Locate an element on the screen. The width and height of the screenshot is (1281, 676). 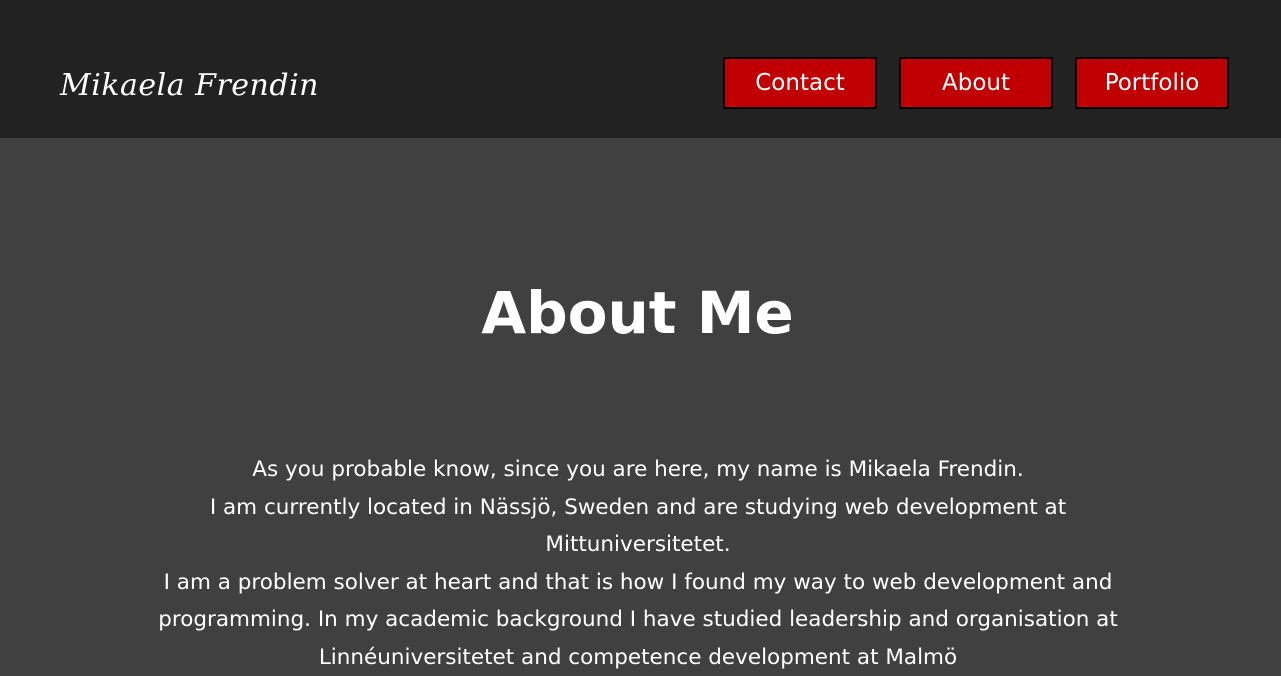
nav-portfolio-button: Portfolio is located at coordinates (1152, 83).